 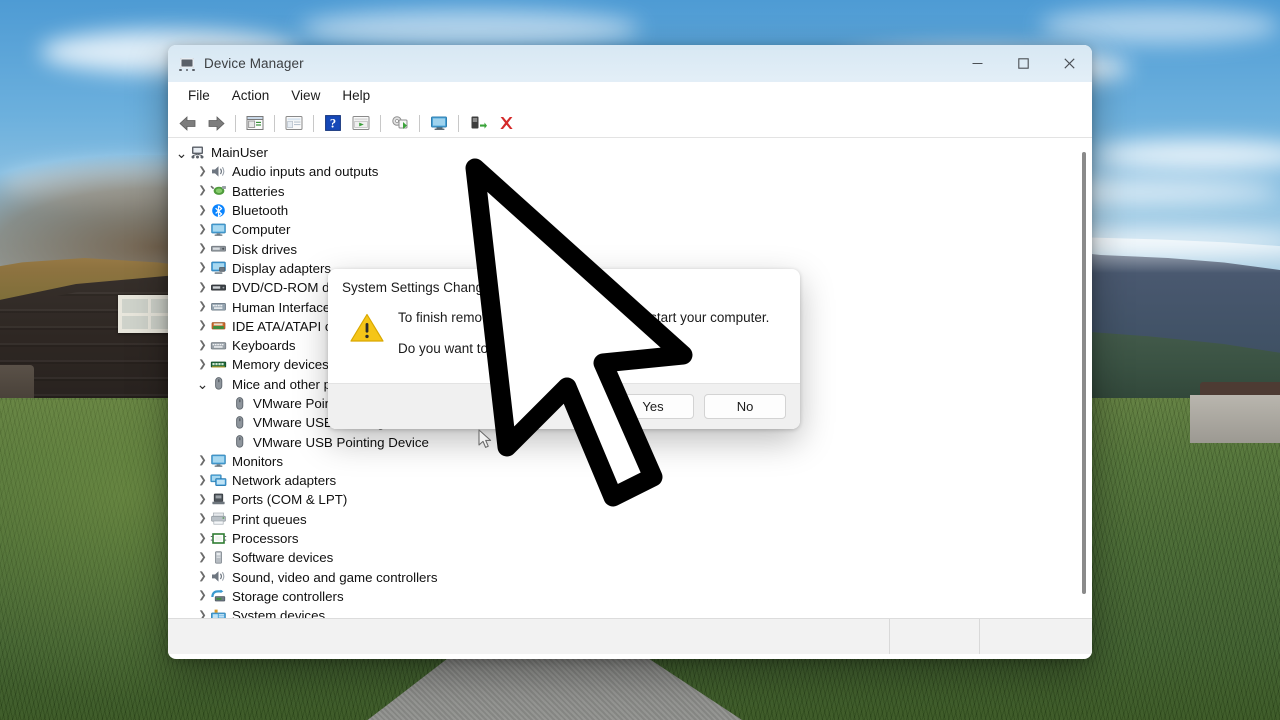 What do you see at coordinates (439, 123) in the screenshot?
I see `display-icon` at bounding box center [439, 123].